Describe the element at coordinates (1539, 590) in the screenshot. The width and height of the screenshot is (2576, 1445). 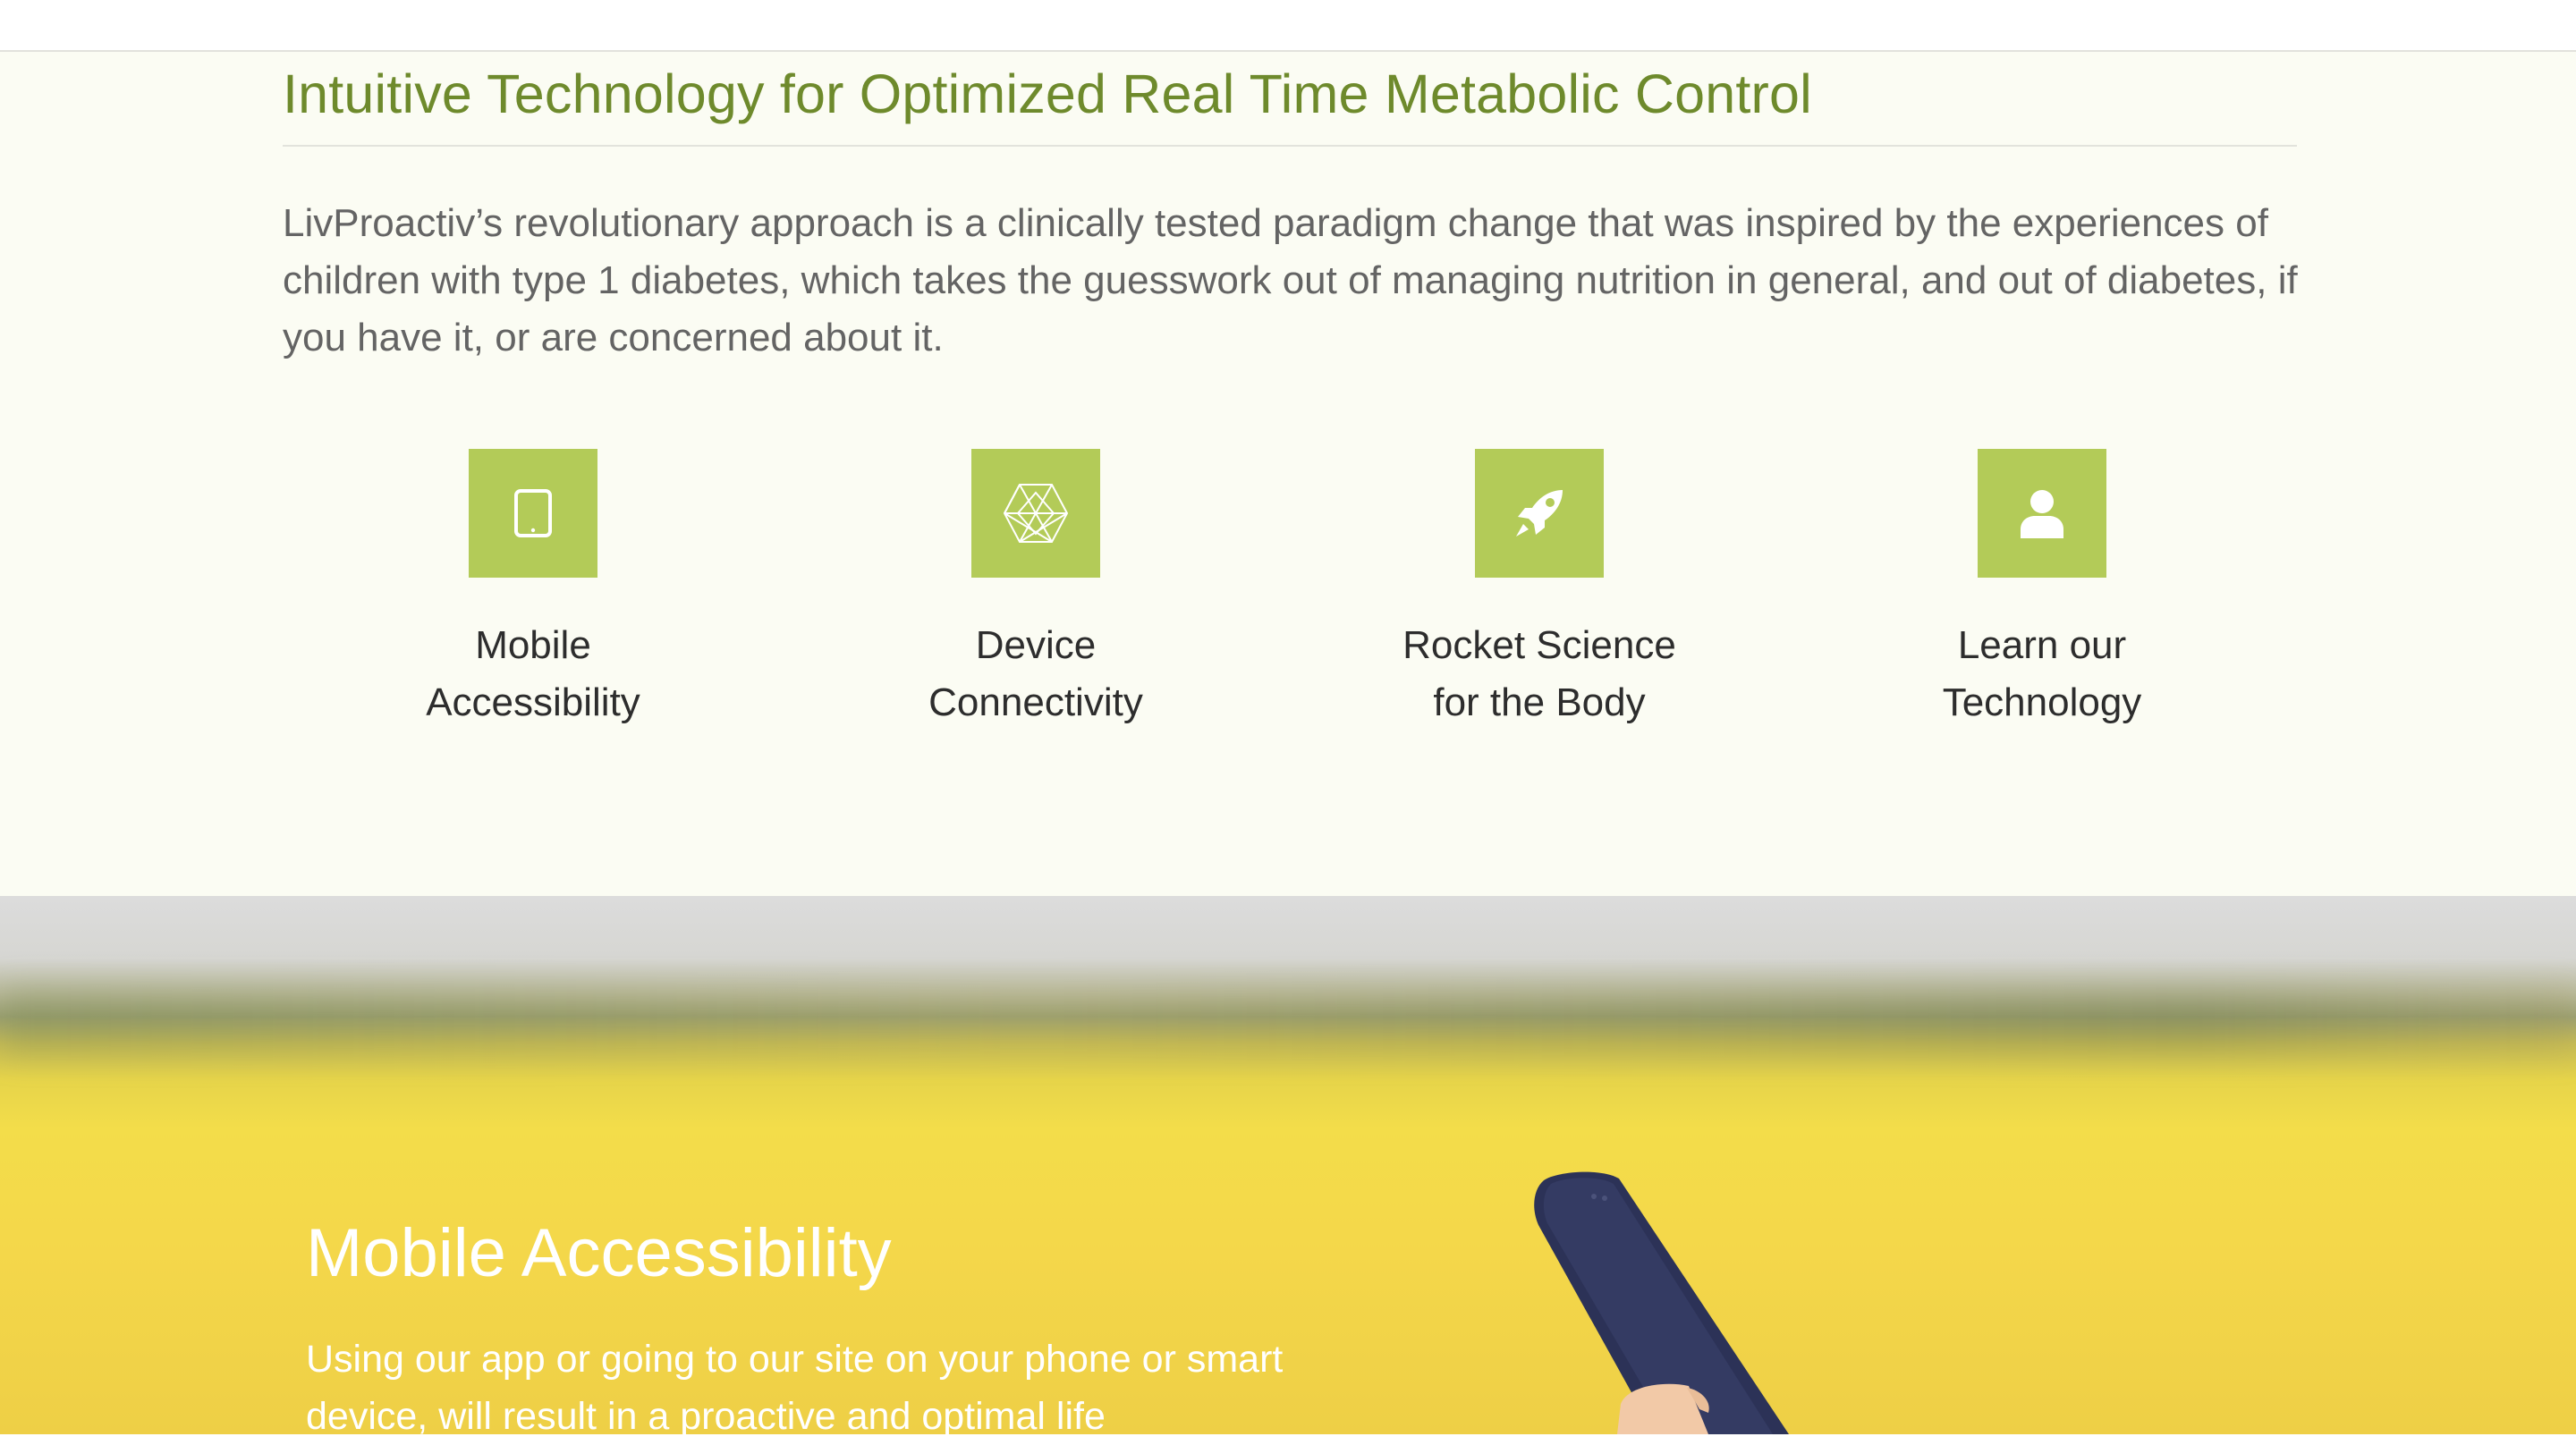
I see `feature-rocket-science: Rocket Science for the Body` at that location.